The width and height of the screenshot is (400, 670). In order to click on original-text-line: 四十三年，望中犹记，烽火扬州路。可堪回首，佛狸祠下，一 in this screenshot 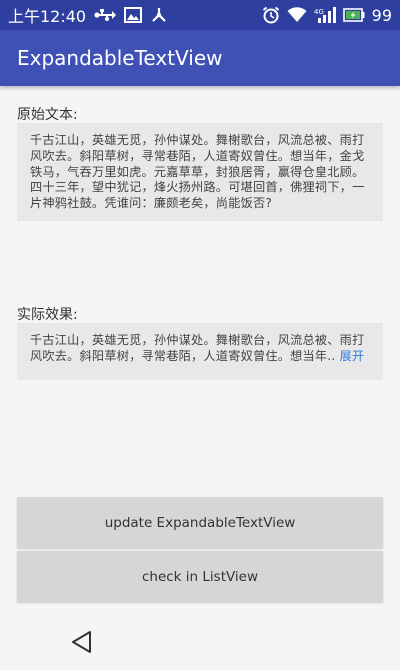, I will do `click(197, 187)`.